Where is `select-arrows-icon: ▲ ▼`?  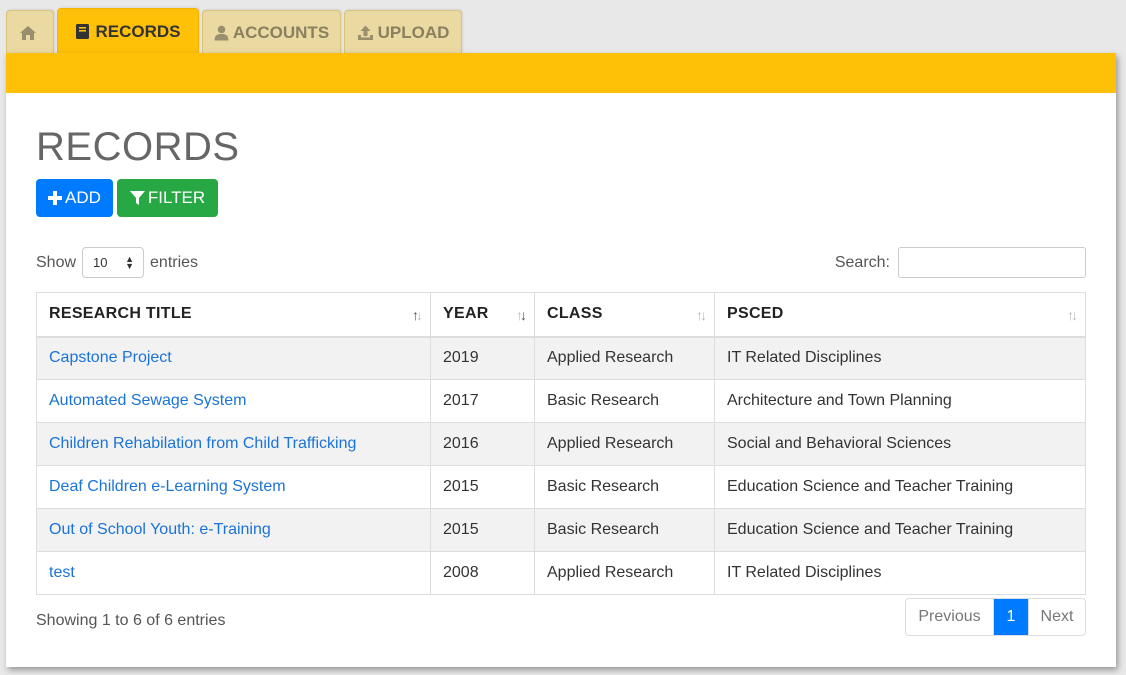
select-arrows-icon: ▲ ▼ is located at coordinates (130, 262).